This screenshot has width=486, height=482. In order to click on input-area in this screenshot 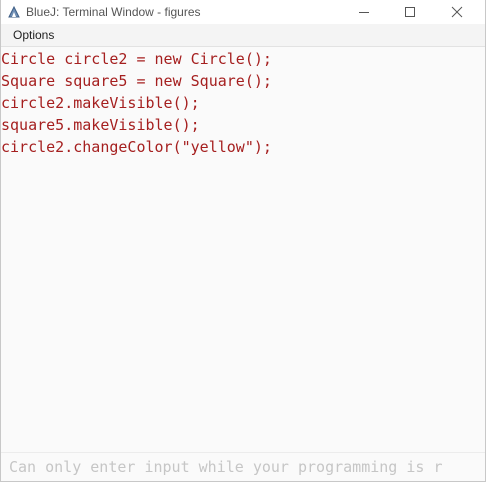, I will do `click(243, 466)`.